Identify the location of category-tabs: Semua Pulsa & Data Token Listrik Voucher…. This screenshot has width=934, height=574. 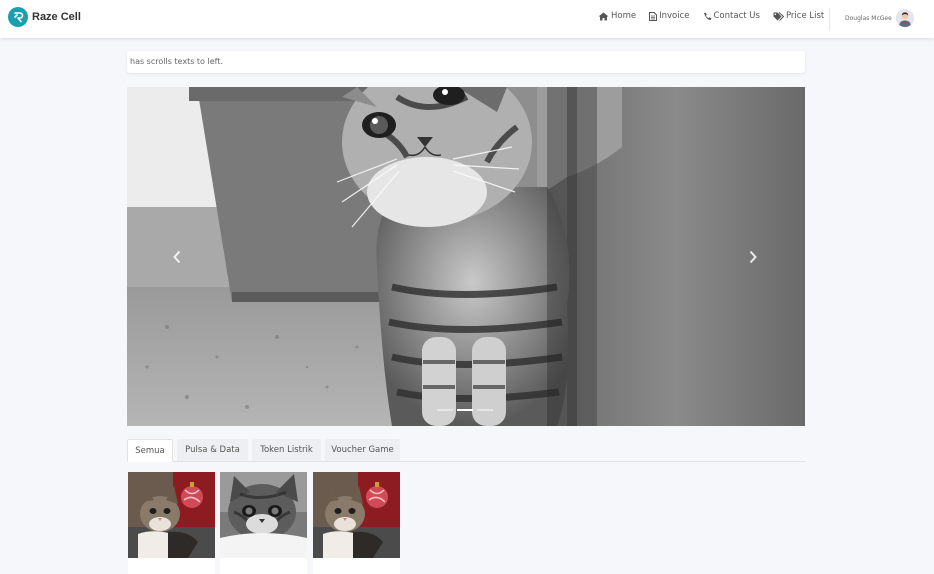
(466, 450).